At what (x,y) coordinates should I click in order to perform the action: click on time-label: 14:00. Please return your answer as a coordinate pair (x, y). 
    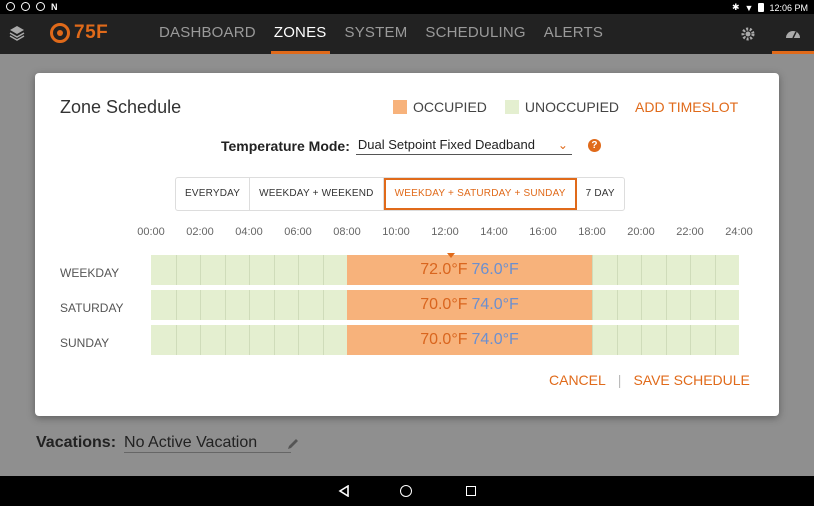
    Looking at the image, I should click on (494, 232).